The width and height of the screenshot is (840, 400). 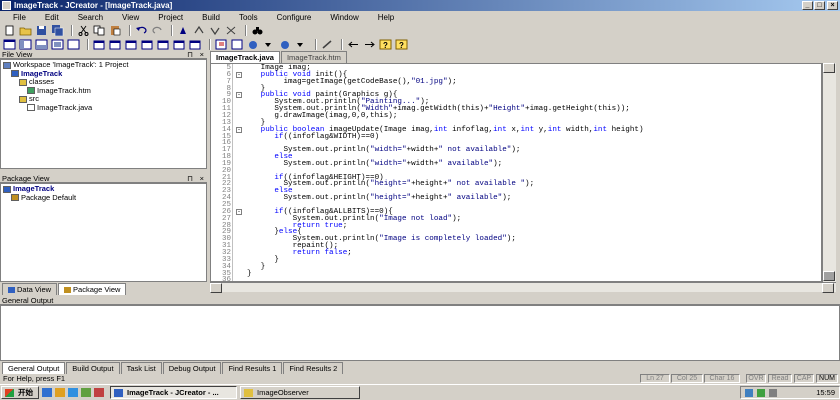 I want to click on minimize-button: _, so click(x=807, y=5).